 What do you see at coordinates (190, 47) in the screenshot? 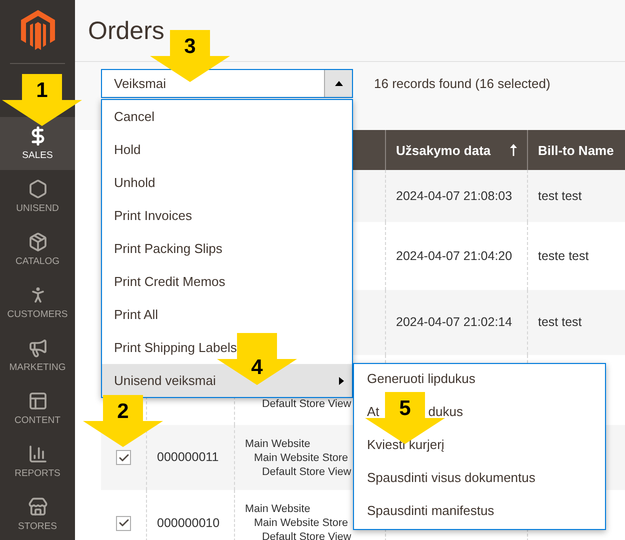
I see `callout-number: 3` at bounding box center [190, 47].